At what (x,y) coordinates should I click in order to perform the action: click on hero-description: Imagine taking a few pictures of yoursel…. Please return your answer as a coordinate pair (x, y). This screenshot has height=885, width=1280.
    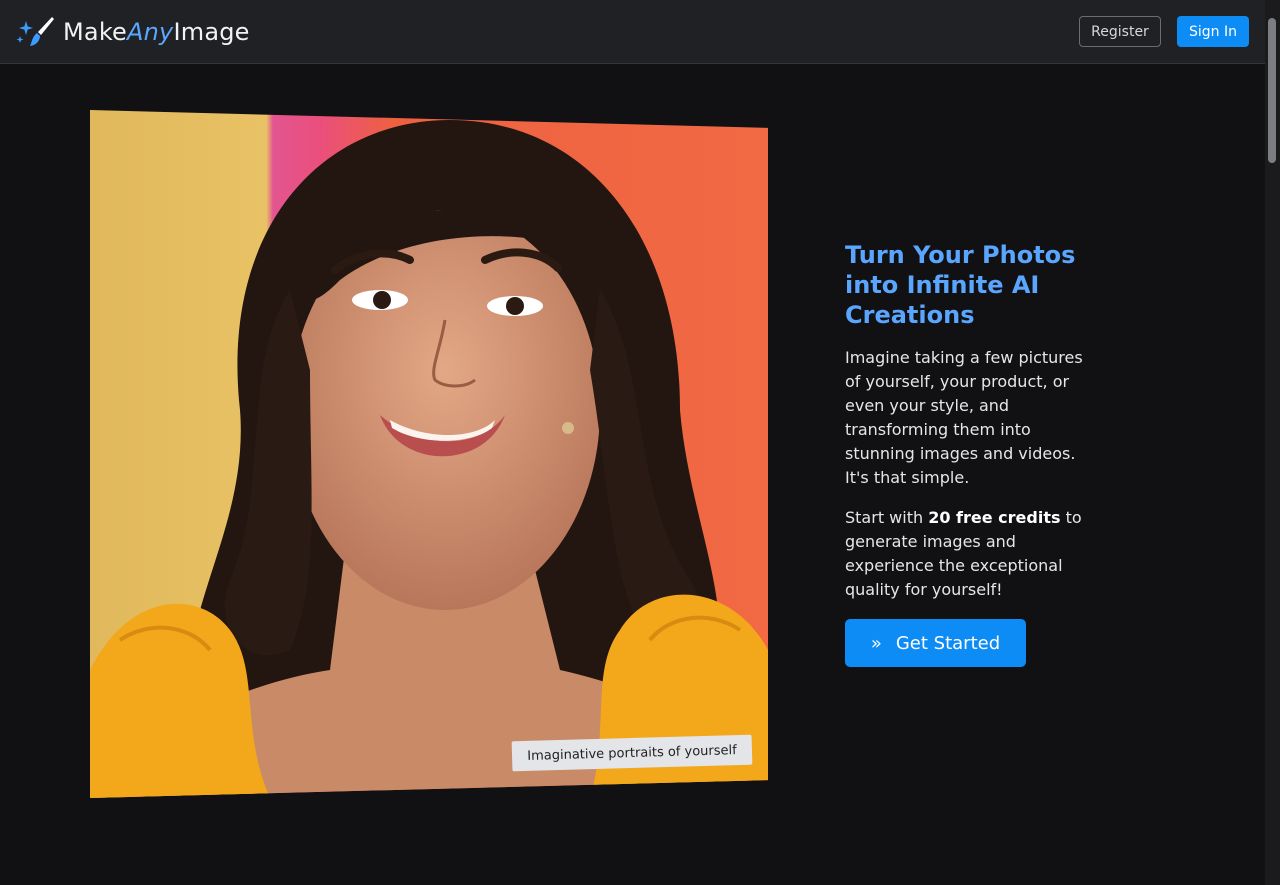
    Looking at the image, I should click on (964, 417).